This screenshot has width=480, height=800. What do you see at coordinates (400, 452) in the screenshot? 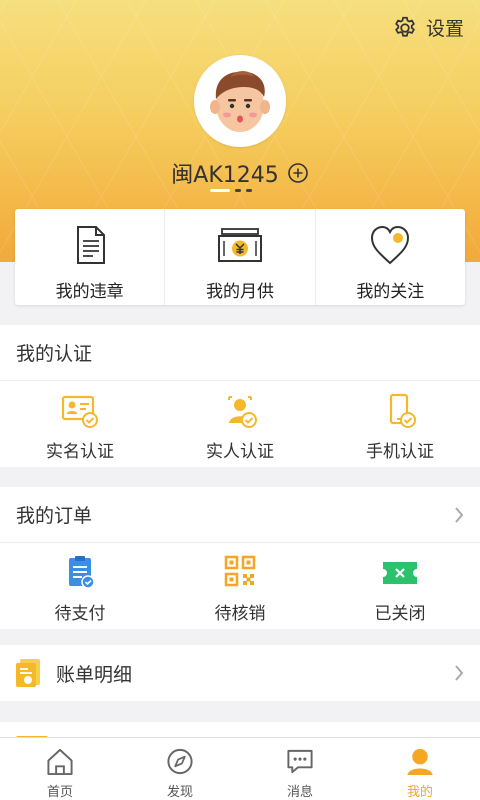
I see `phone-cert-label: 手机认证` at bounding box center [400, 452].